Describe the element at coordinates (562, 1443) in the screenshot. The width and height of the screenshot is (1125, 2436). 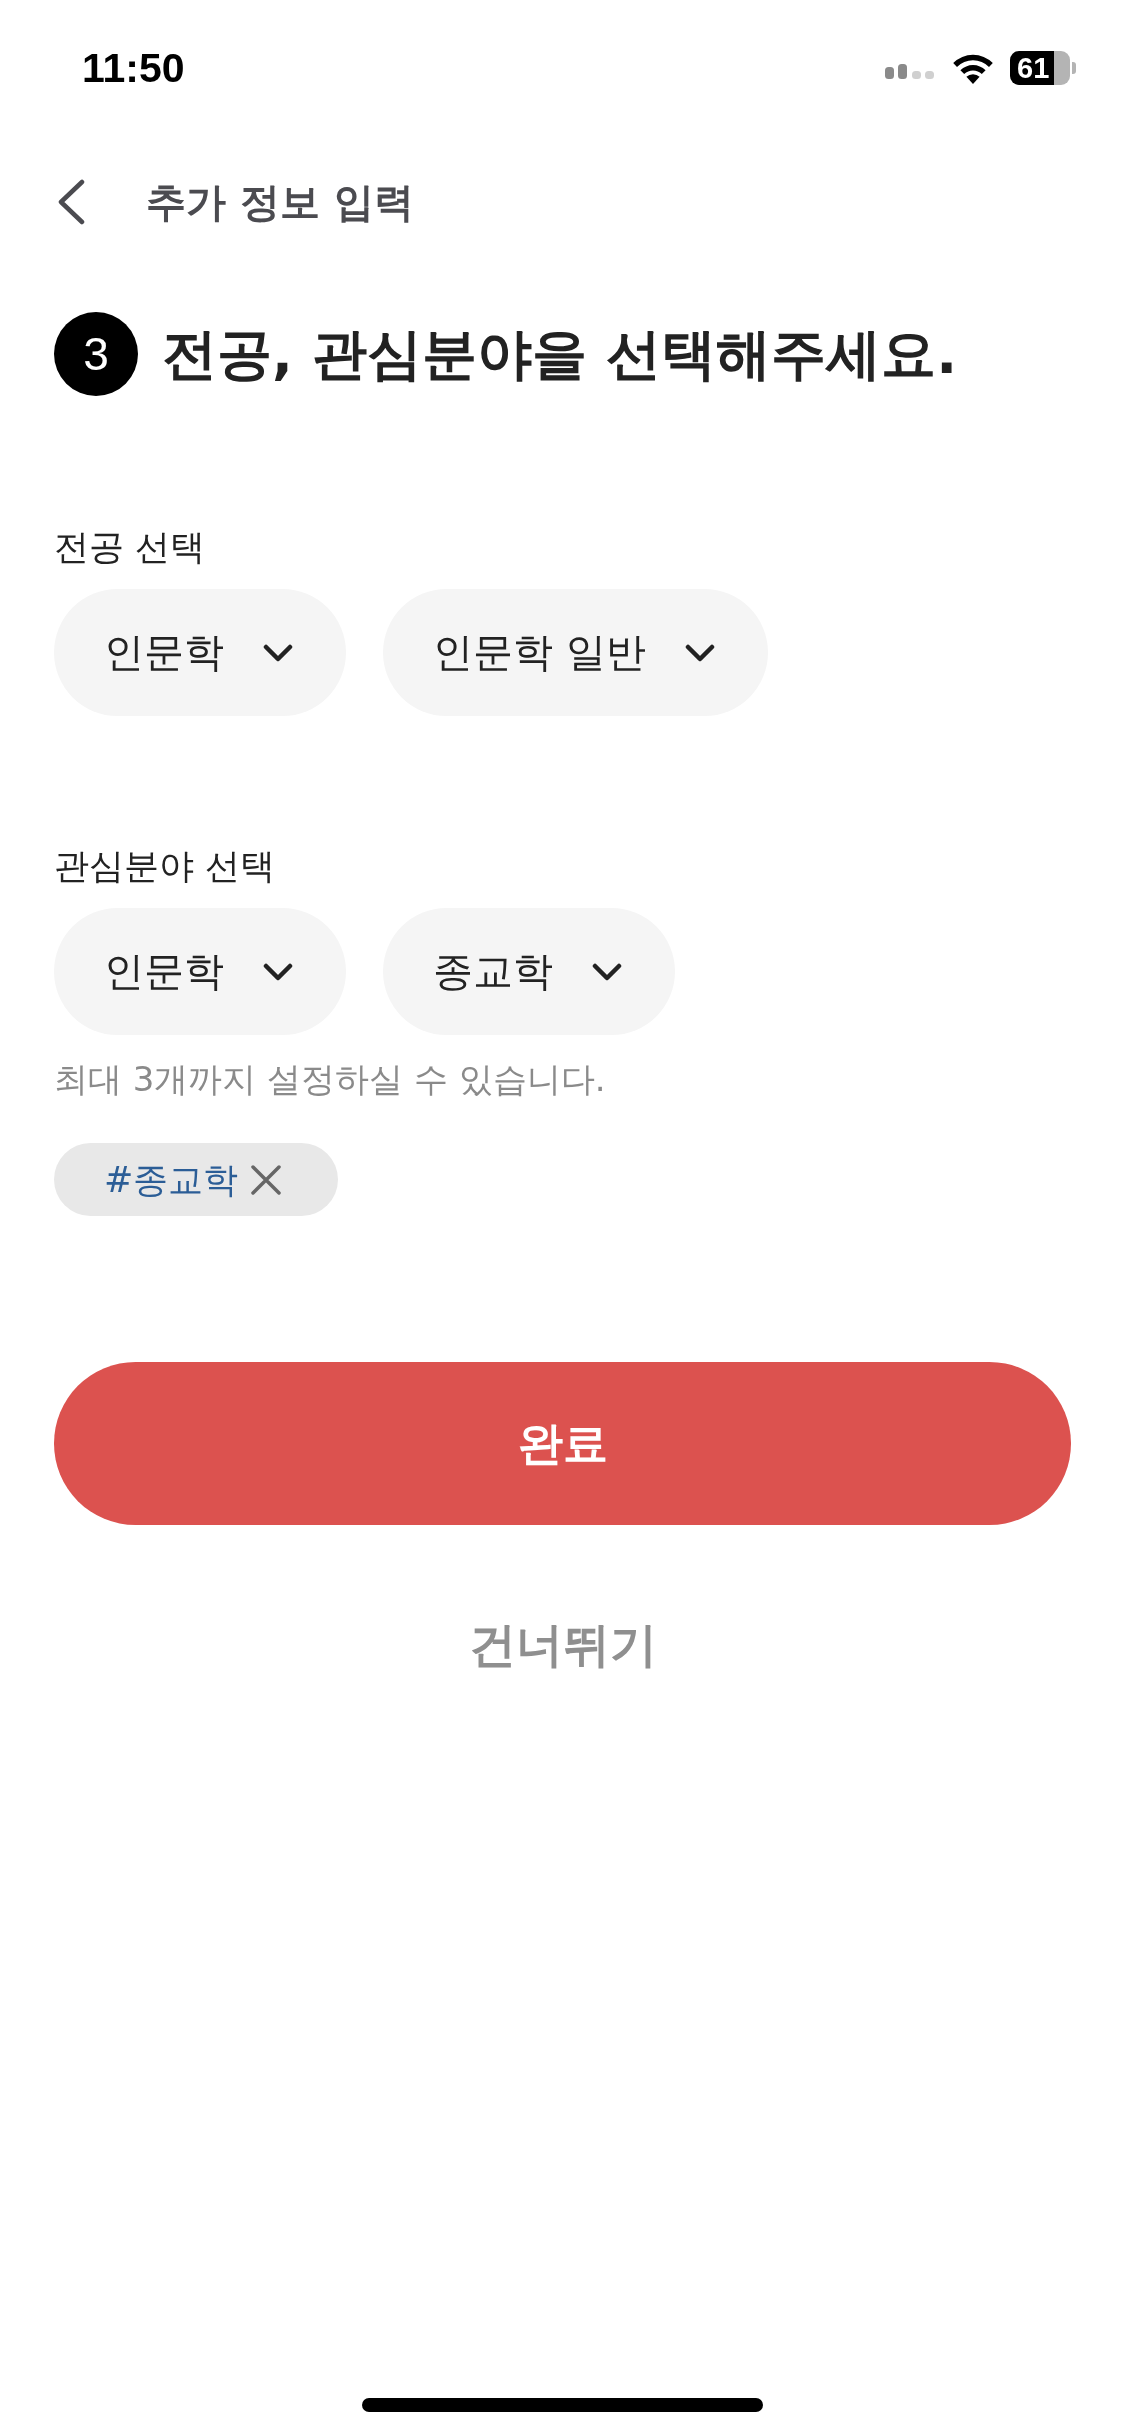
I see `complete-button: 완료` at that location.